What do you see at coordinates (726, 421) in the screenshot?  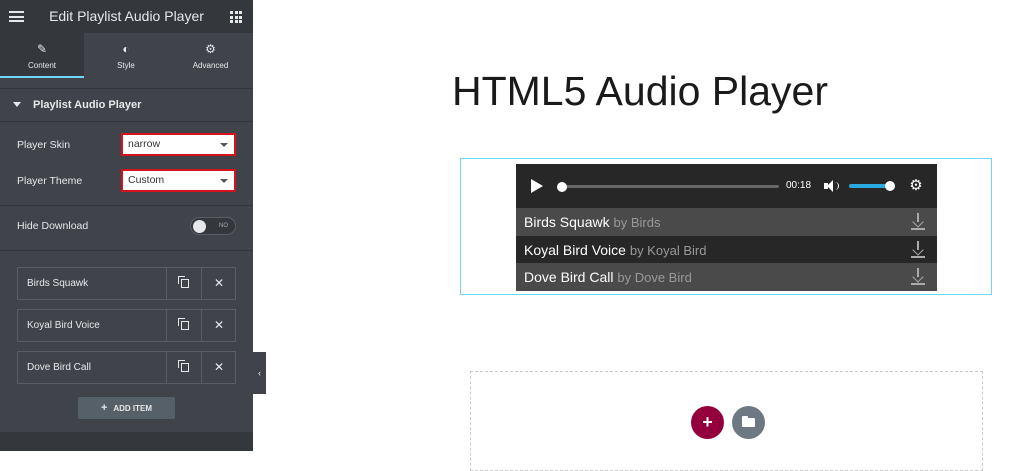 I see `add-section-dropzone` at bounding box center [726, 421].